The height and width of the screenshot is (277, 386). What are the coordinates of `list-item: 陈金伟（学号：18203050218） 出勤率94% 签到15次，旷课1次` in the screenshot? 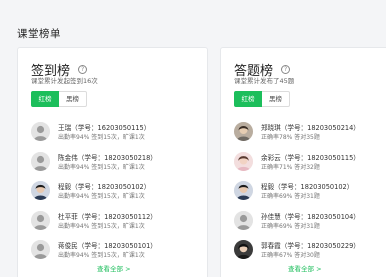 It's located at (116, 164).